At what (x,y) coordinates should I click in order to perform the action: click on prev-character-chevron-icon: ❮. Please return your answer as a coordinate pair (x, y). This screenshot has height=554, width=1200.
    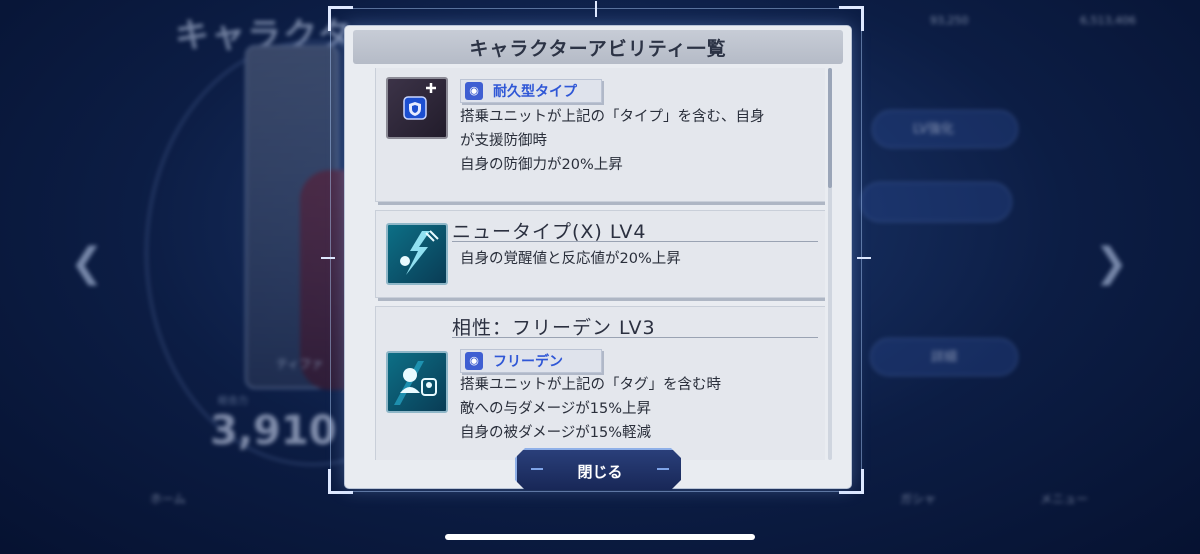
    Looking at the image, I should click on (87, 263).